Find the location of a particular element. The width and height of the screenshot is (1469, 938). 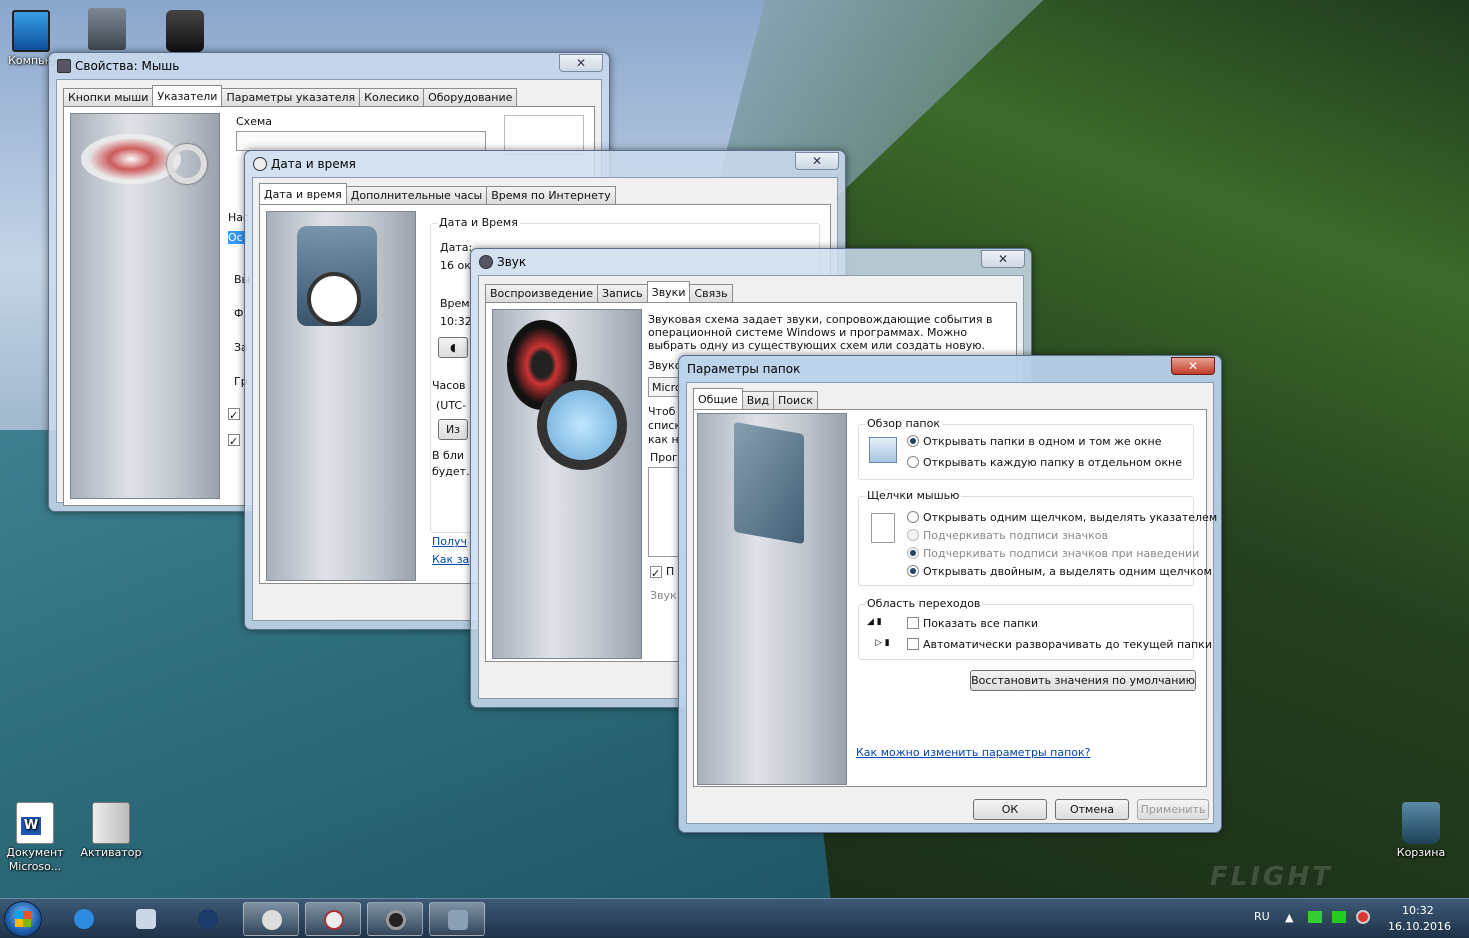

list-fragment: Ф is located at coordinates (239, 313).